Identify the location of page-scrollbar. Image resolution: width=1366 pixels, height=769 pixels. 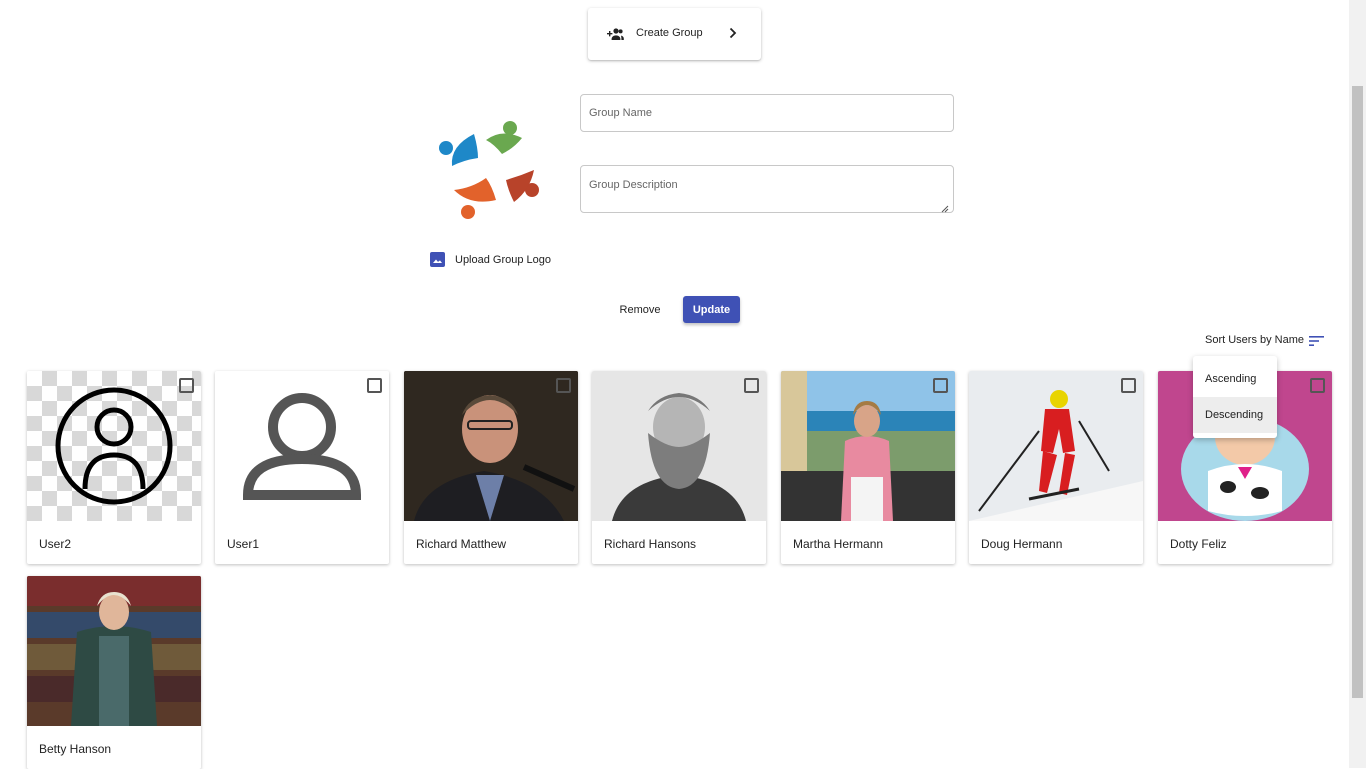
(1357, 384).